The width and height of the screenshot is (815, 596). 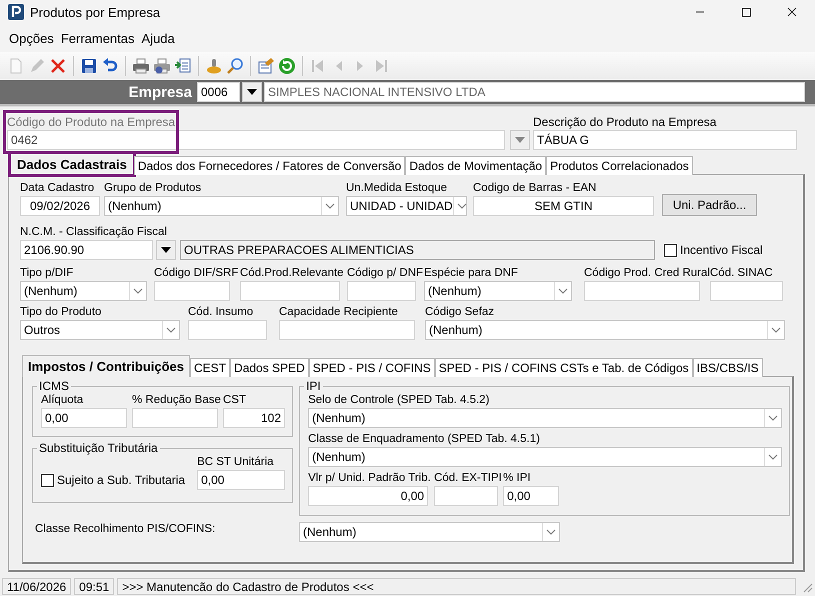 I want to click on field-label: Un.Medida Estoque, so click(x=397, y=188).